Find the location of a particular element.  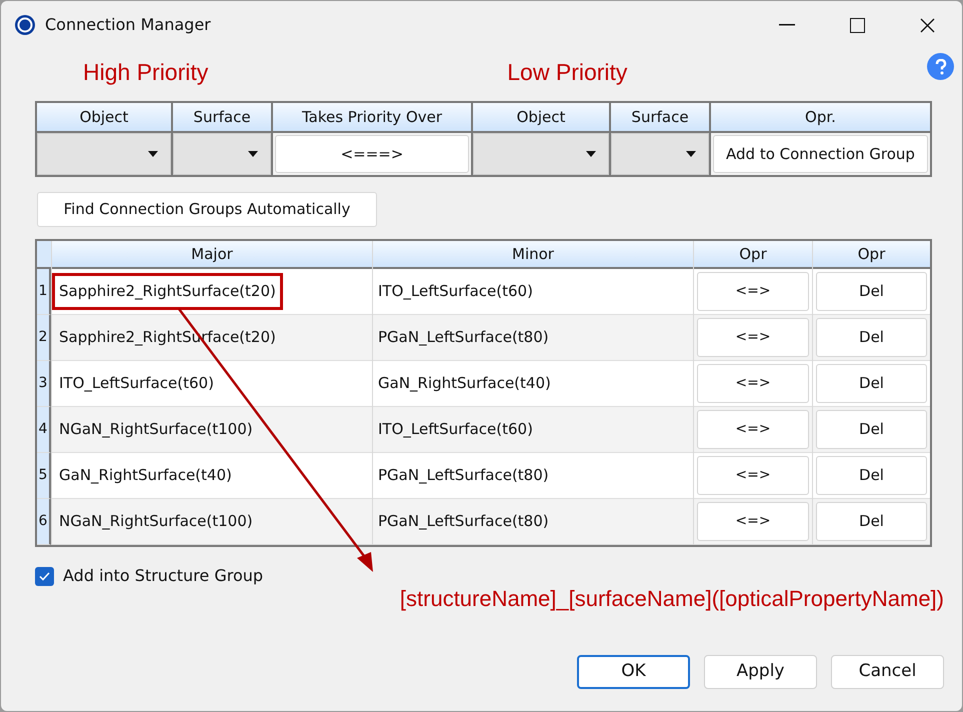

major-surface-text: Sapphire2_RightSurface(t20) is located at coordinates (167, 291).